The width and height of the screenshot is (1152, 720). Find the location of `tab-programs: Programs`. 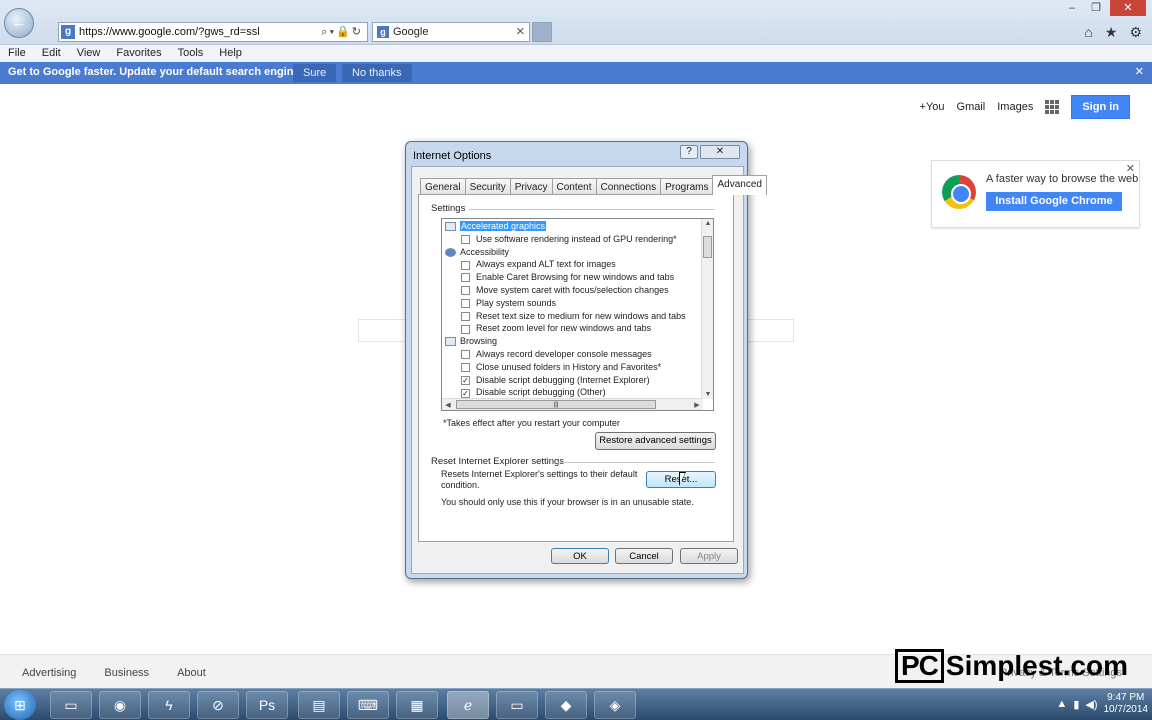

tab-programs: Programs is located at coordinates (687, 186).